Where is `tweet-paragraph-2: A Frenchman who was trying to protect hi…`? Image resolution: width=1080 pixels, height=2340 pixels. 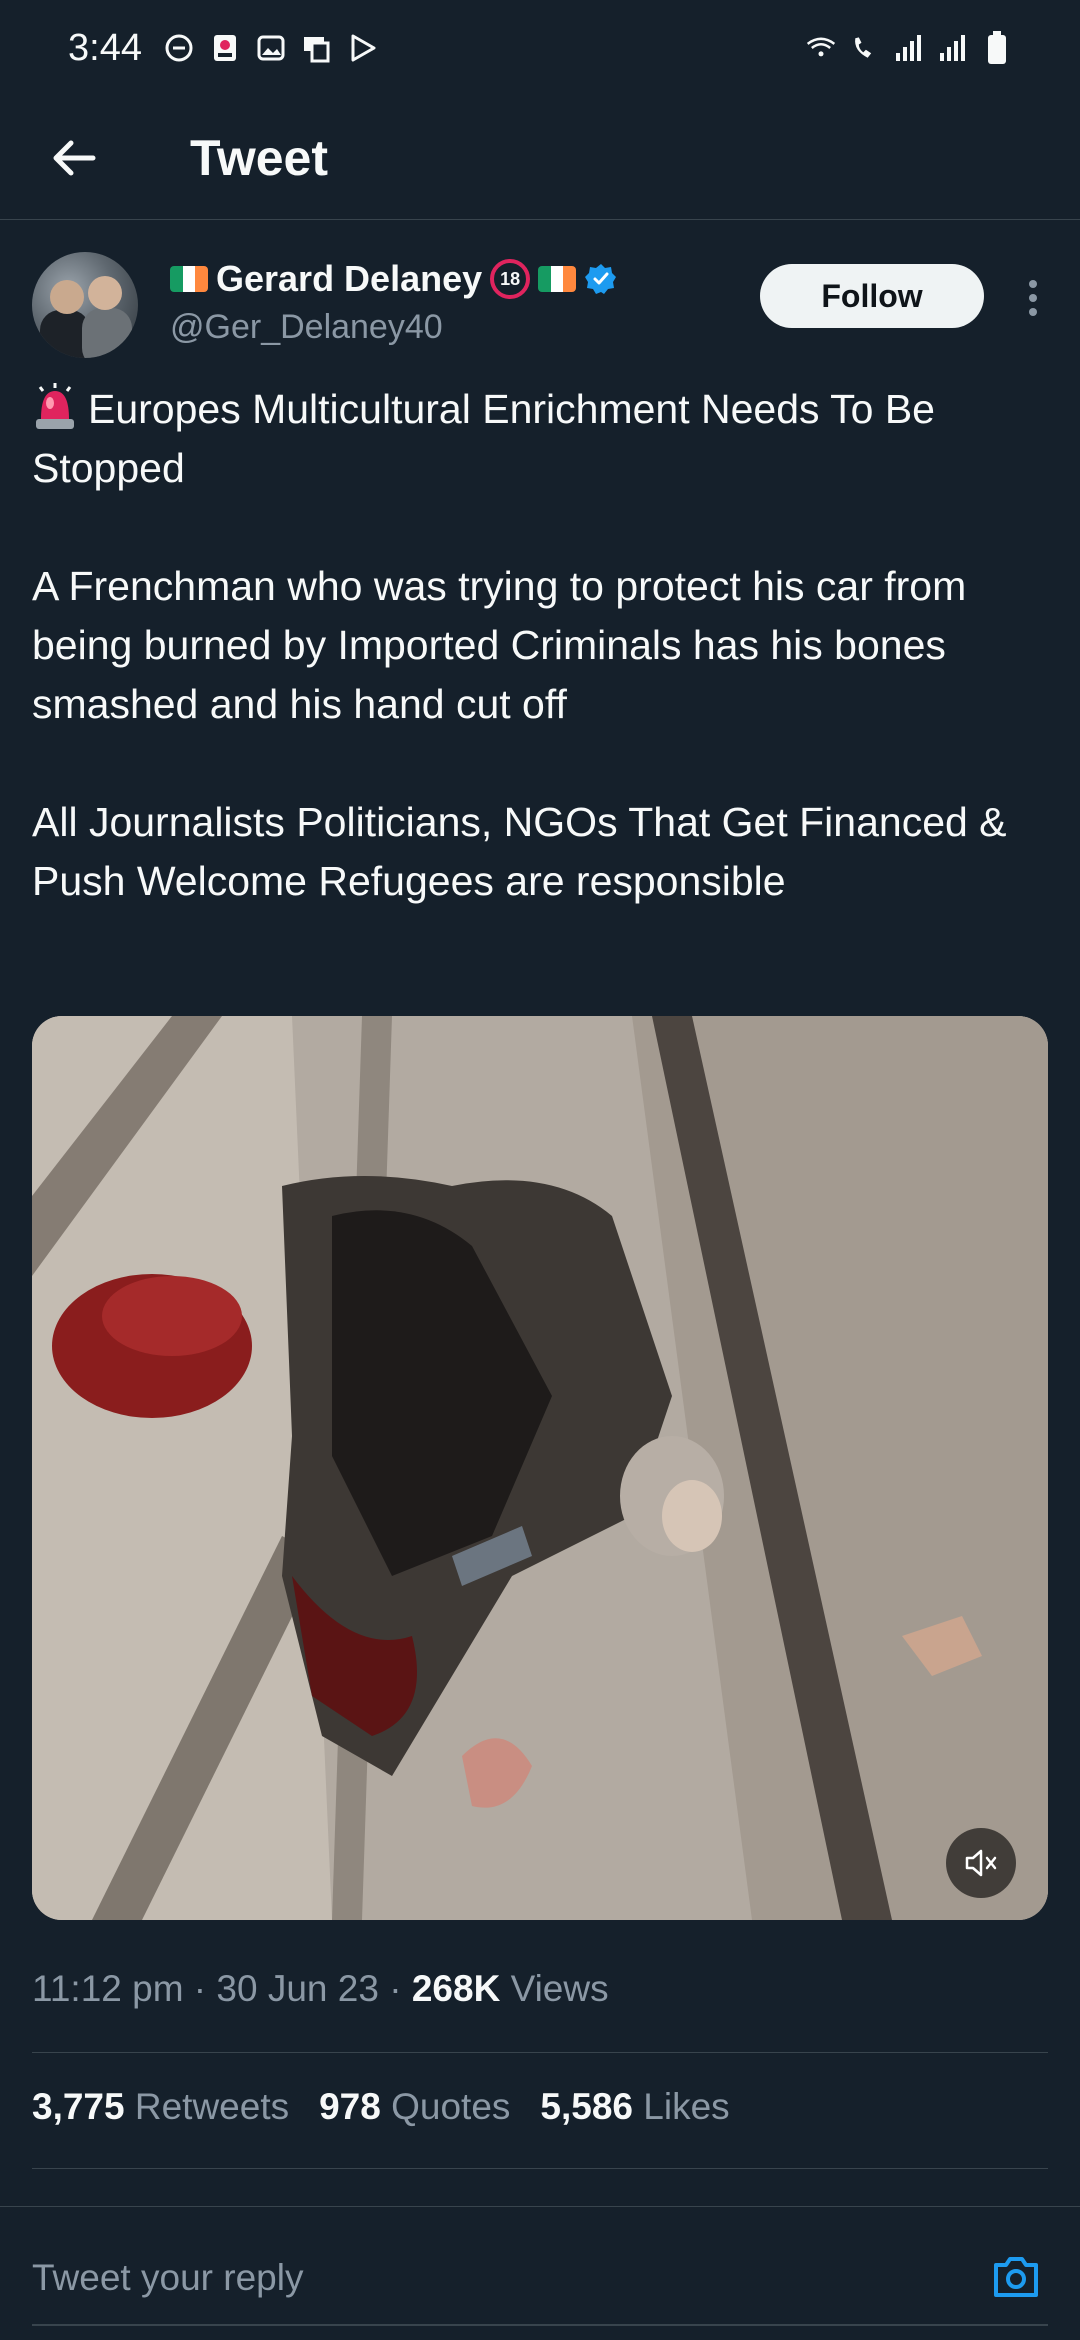 tweet-paragraph-2: A Frenchman who was trying to protect hi… is located at coordinates (499, 645).